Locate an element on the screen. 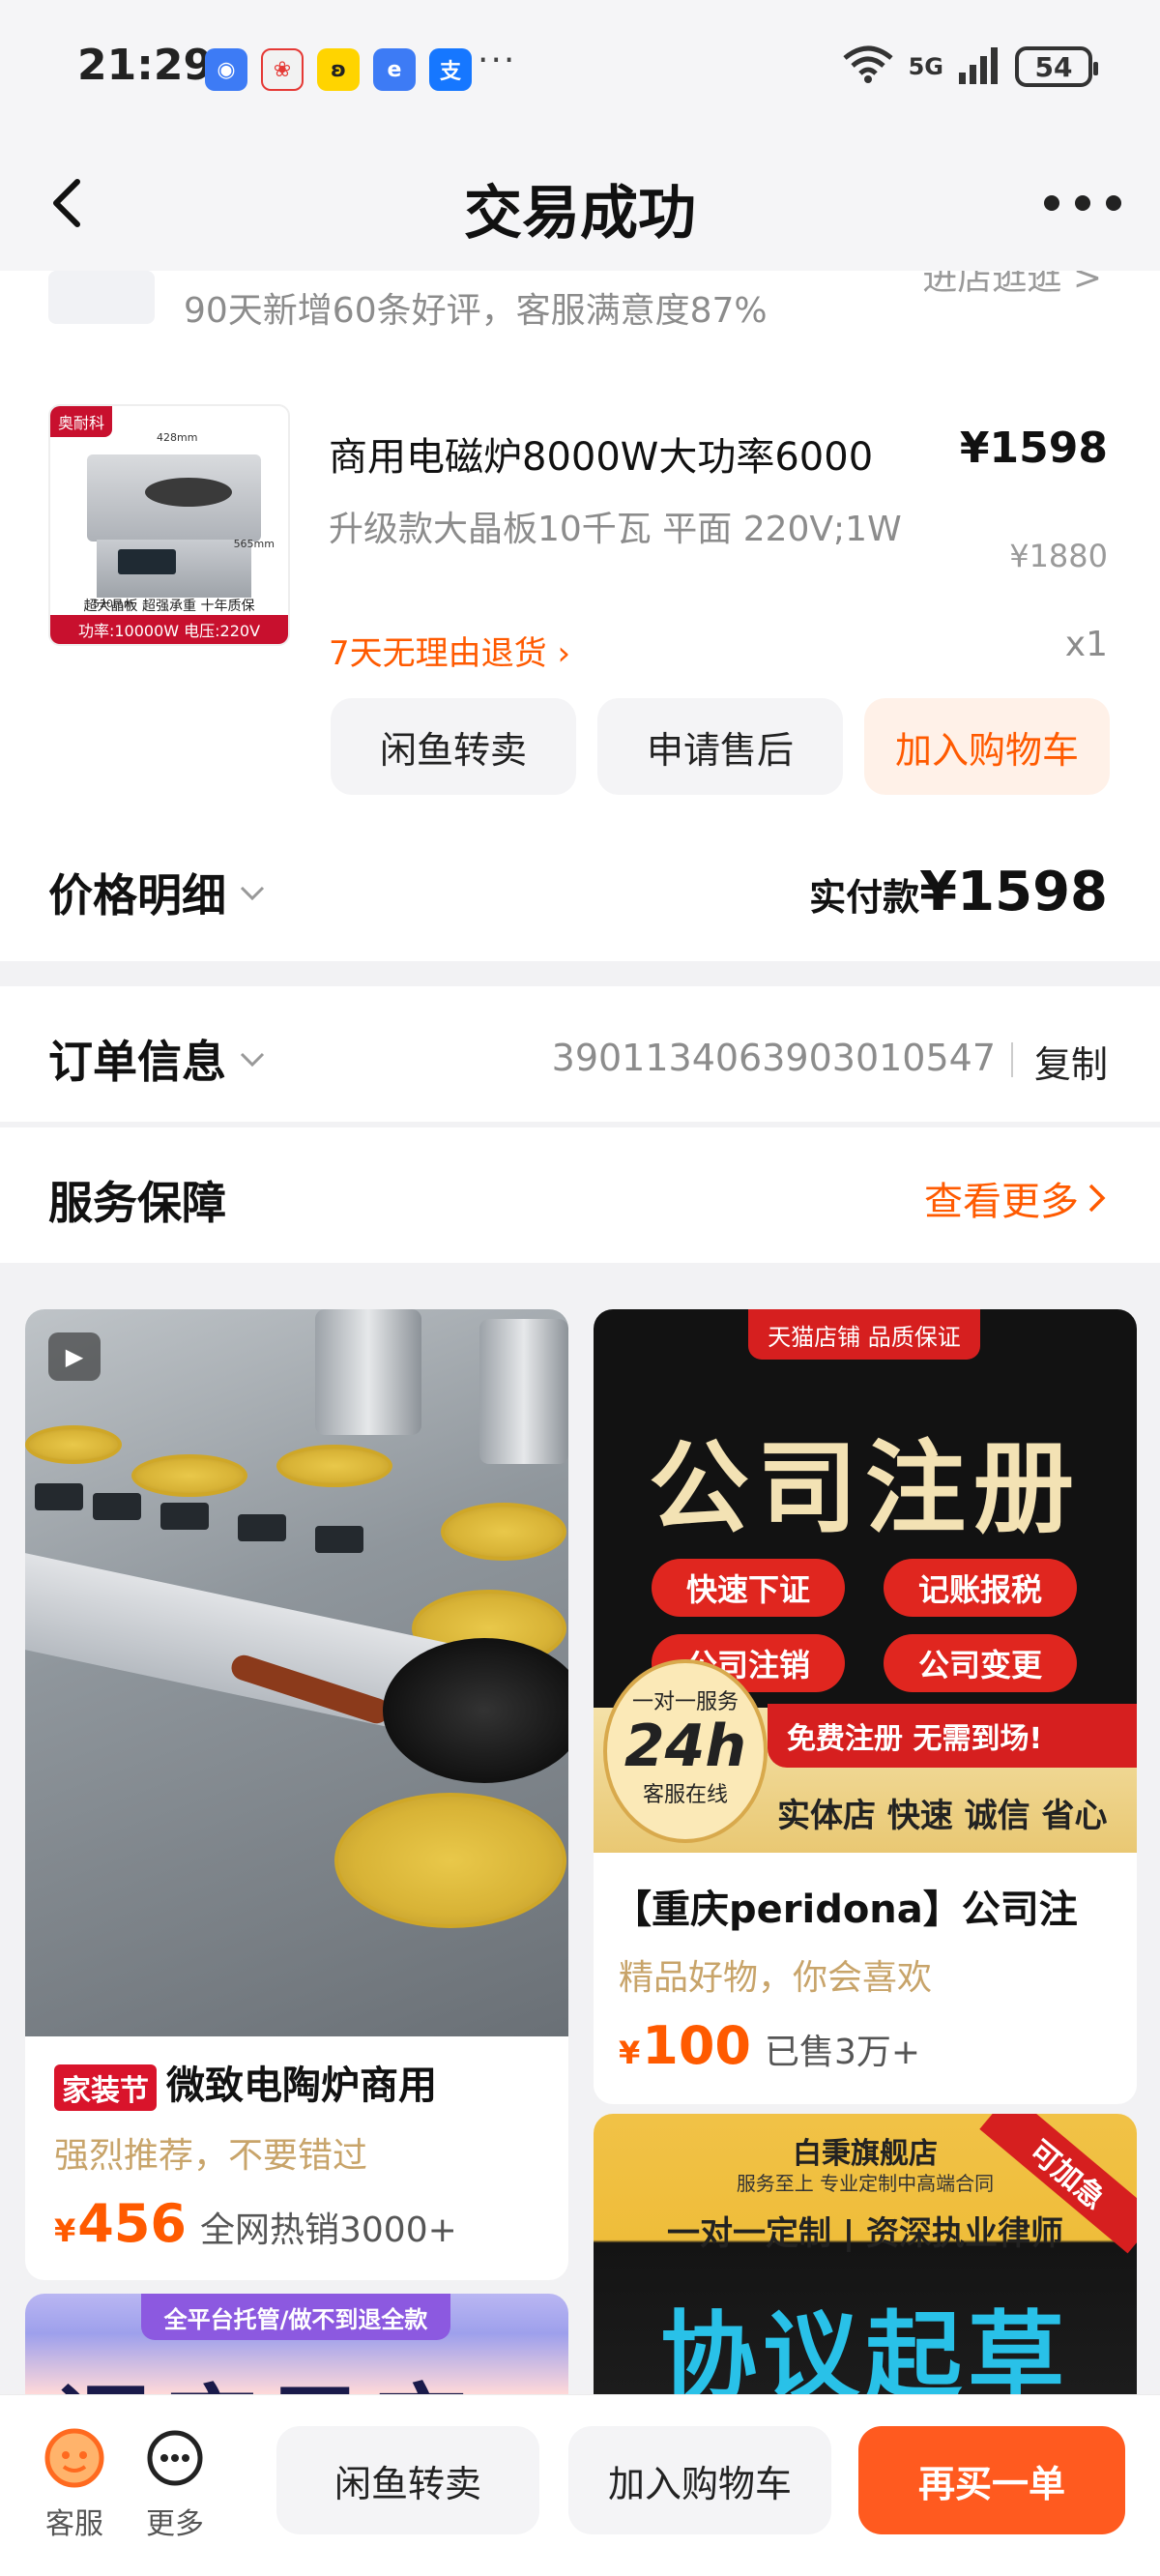 The width and height of the screenshot is (1160, 2576). product-image-footer: 功率:10000W 电压:220V is located at coordinates (169, 629).